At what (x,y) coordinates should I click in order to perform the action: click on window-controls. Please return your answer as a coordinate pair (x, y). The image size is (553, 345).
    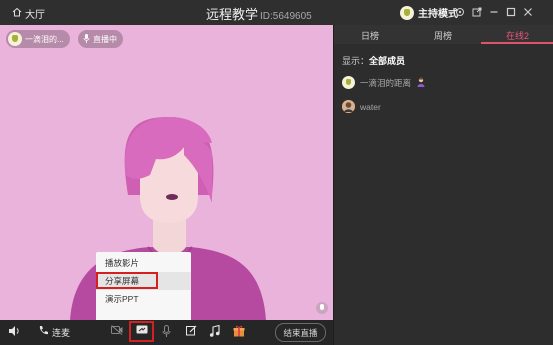
    Looking at the image, I should click on (493, 11).